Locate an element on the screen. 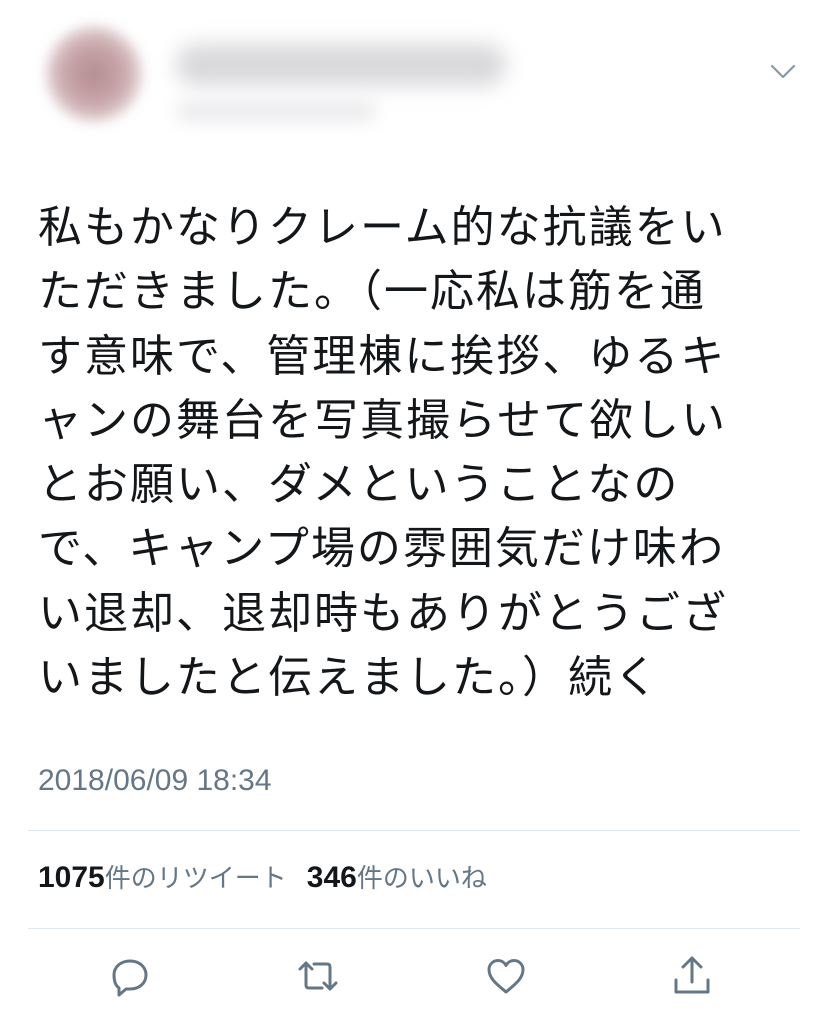 The image size is (828, 1024). retweets-count: 1075 is located at coordinates (71, 877).